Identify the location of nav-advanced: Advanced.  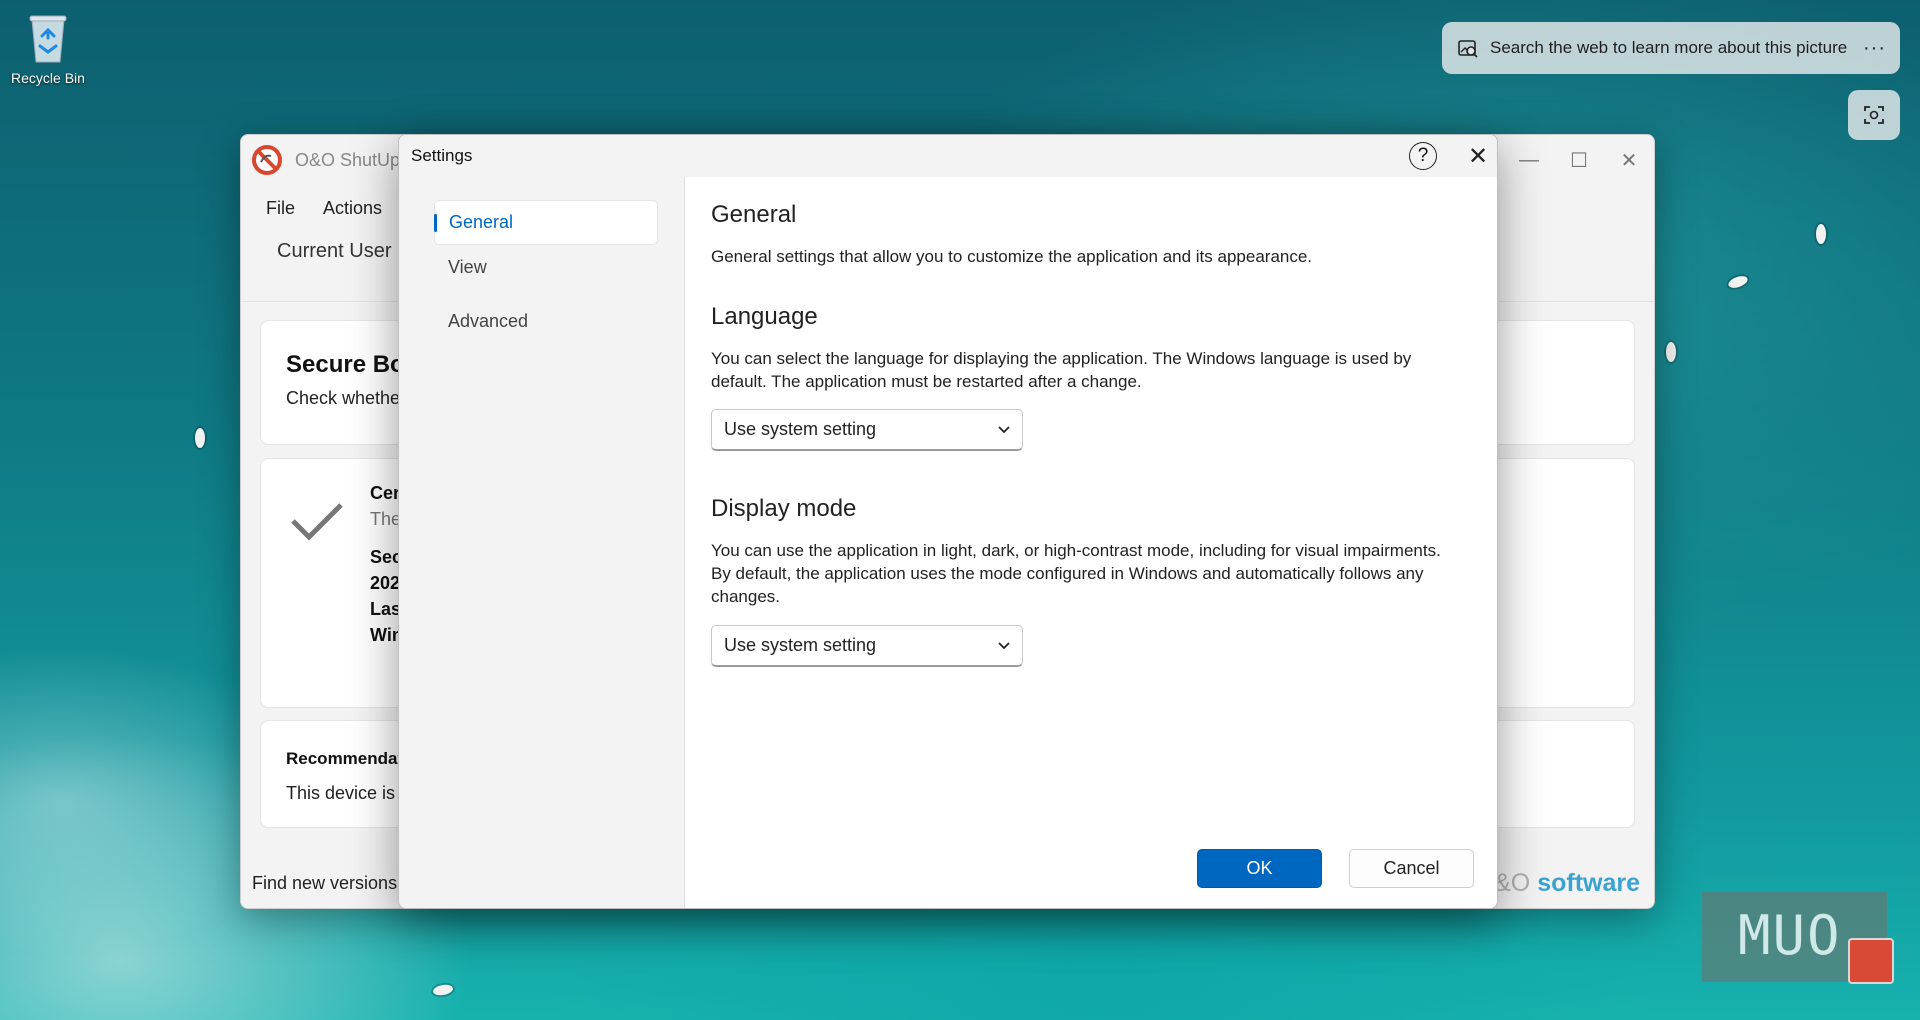
(546, 321).